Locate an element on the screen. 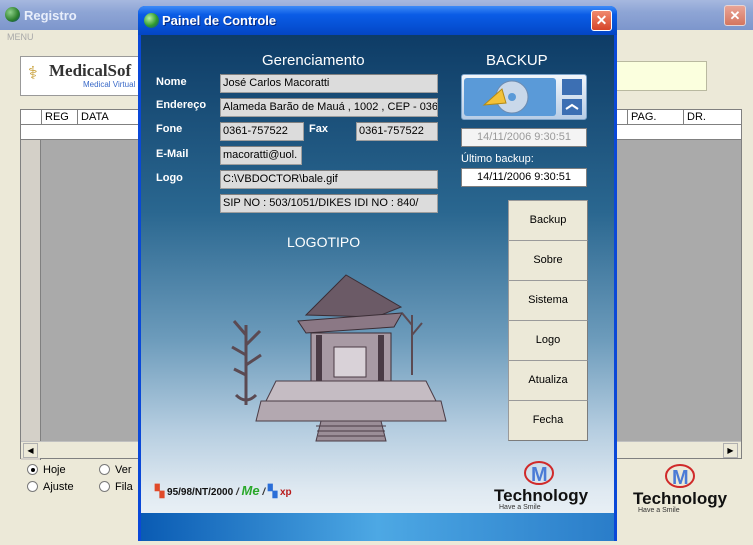 This screenshot has width=753, height=545. scroll-right-icon: ▶ is located at coordinates (730, 450).